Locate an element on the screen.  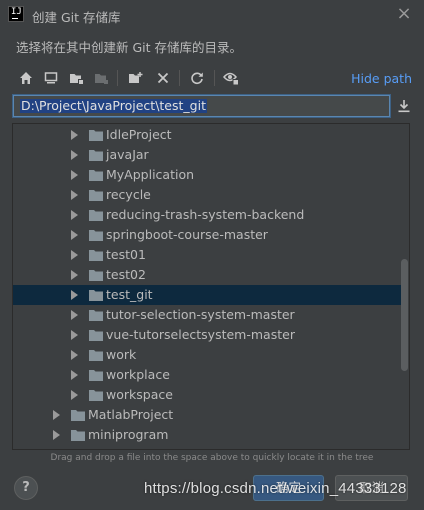
show-hidden-icon is located at coordinates (231, 78).